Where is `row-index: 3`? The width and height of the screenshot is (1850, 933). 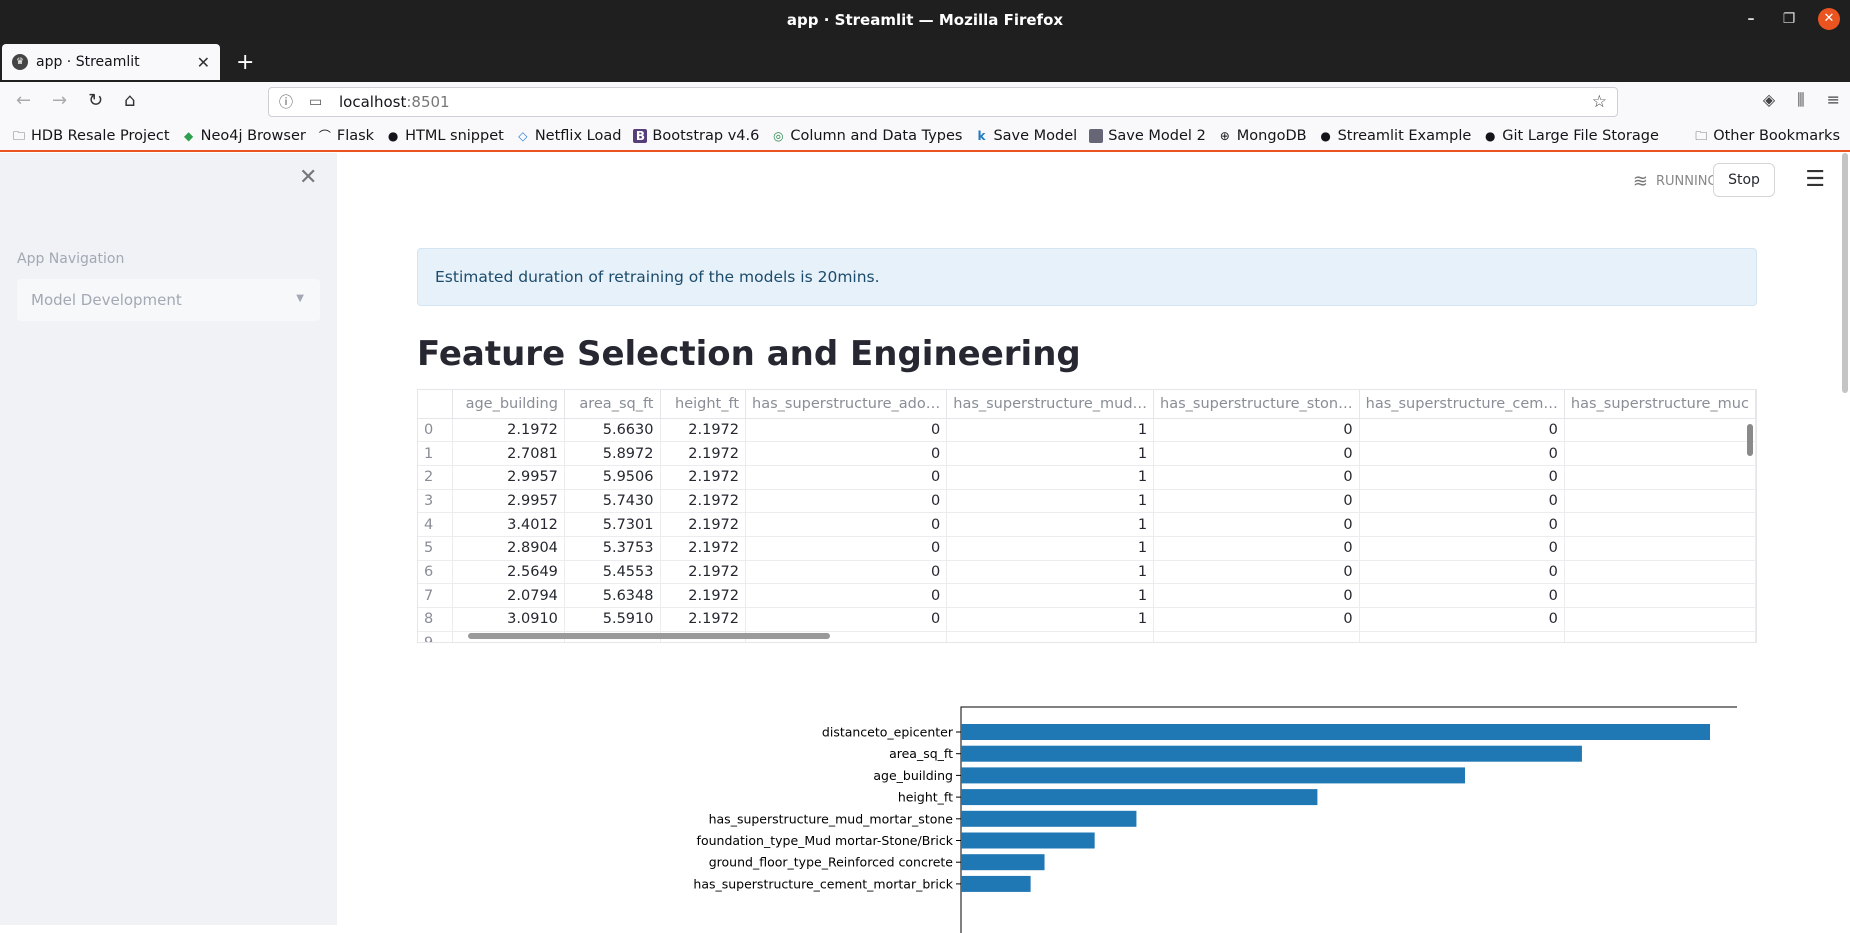
row-index: 3 is located at coordinates (436, 501).